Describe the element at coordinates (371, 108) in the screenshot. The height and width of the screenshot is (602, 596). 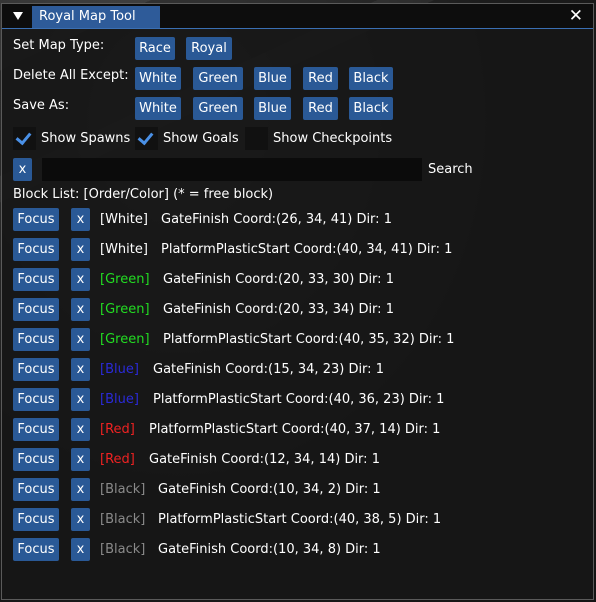
I see `save-as-black-button: Black` at that location.